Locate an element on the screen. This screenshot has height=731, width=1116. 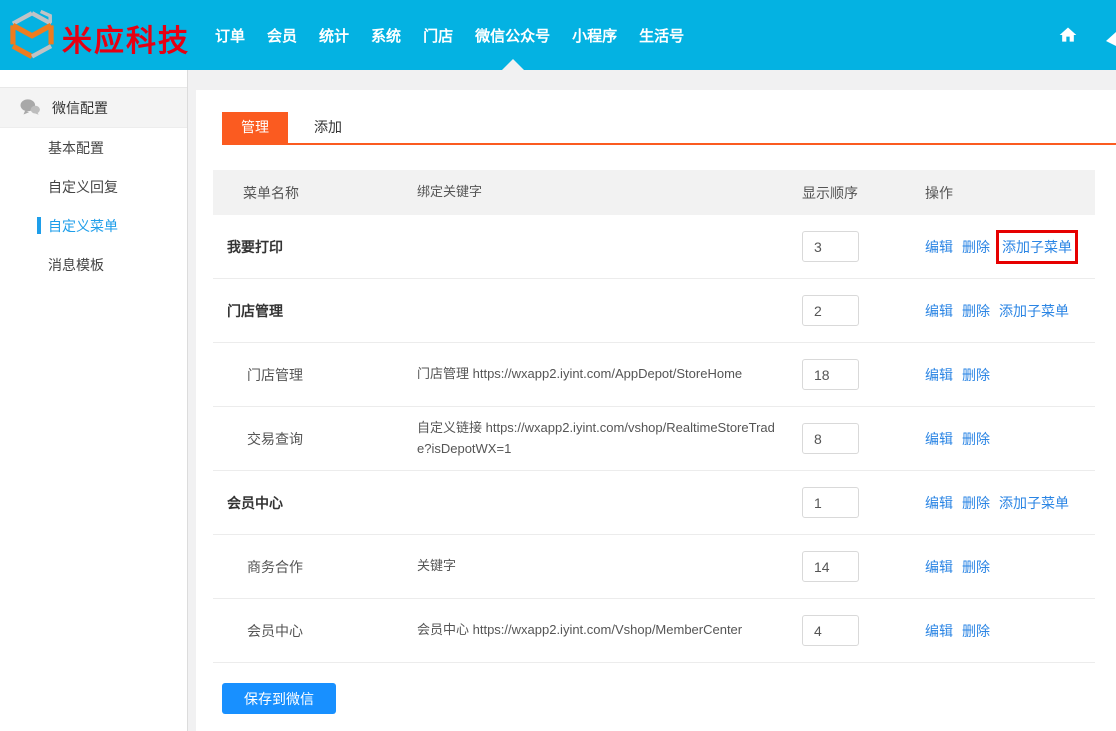
nav-item-wechat-official: 微信公众号 is located at coordinates (512, 35).